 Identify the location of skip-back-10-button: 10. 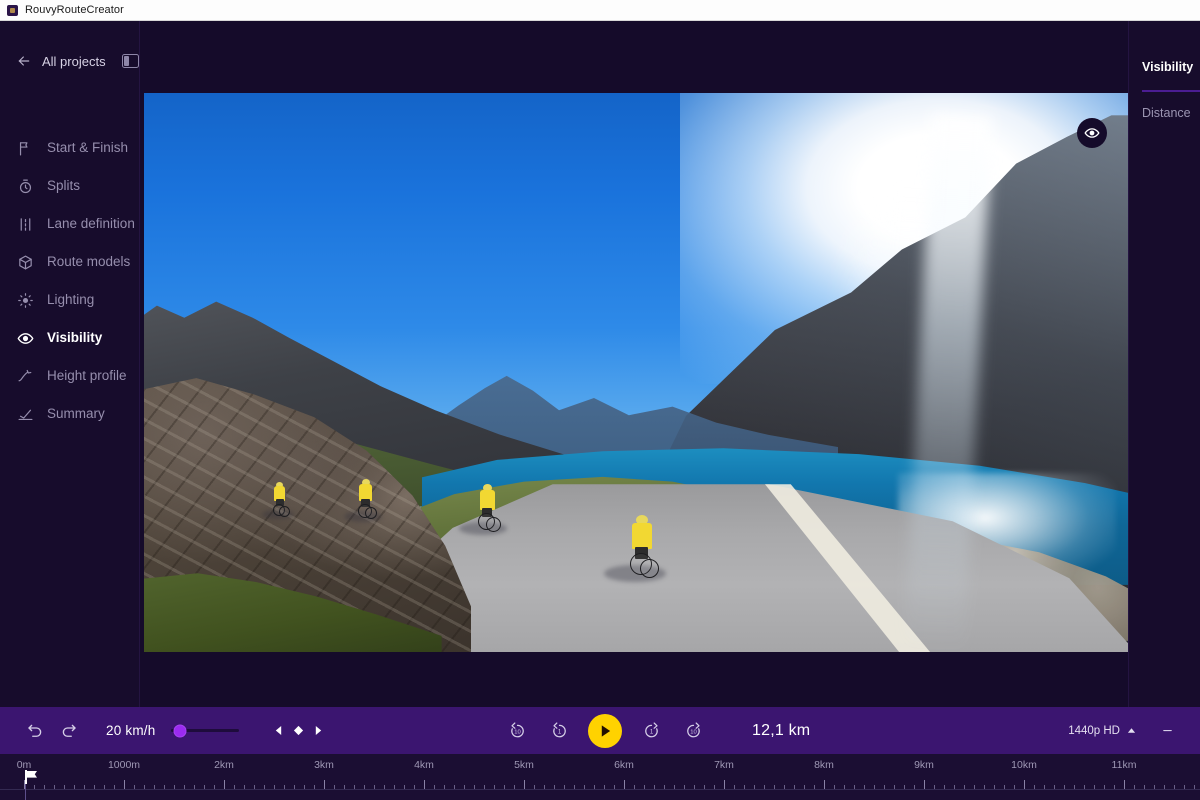
(517, 731).